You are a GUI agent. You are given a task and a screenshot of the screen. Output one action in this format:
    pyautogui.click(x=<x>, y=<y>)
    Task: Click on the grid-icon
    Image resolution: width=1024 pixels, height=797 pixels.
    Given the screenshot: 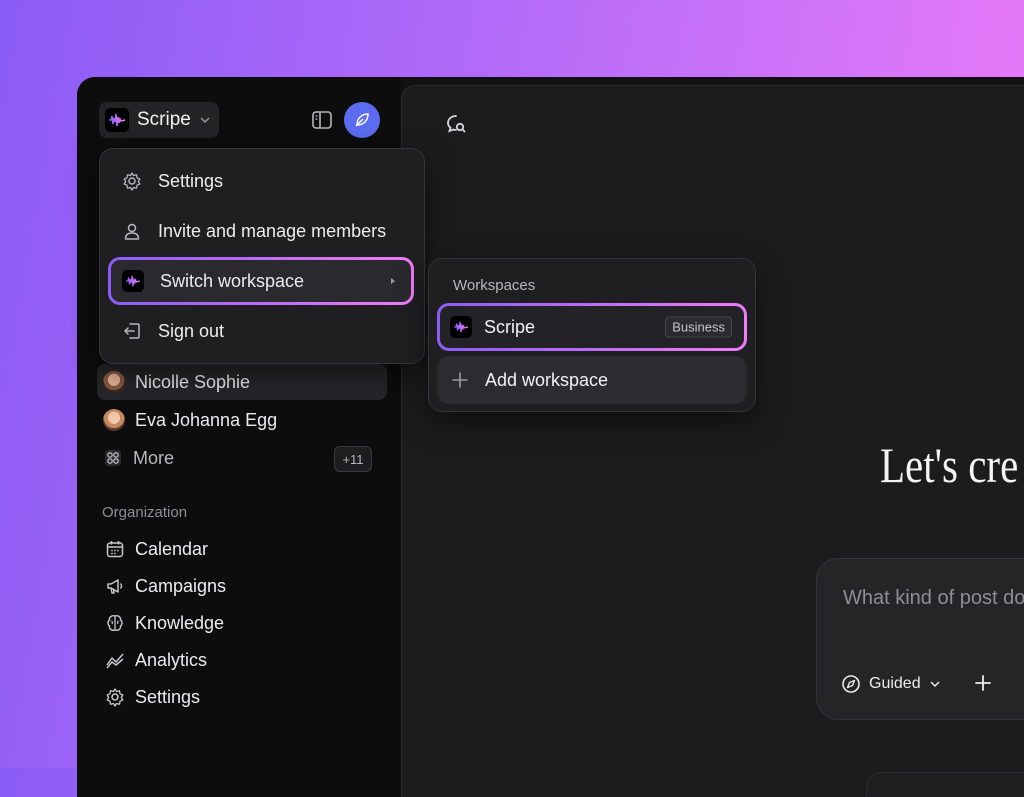 What is the action you would take?
    pyautogui.click(x=113, y=458)
    